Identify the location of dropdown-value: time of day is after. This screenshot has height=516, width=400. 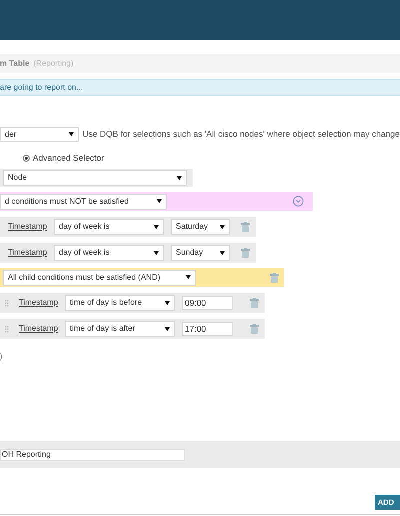
(103, 329).